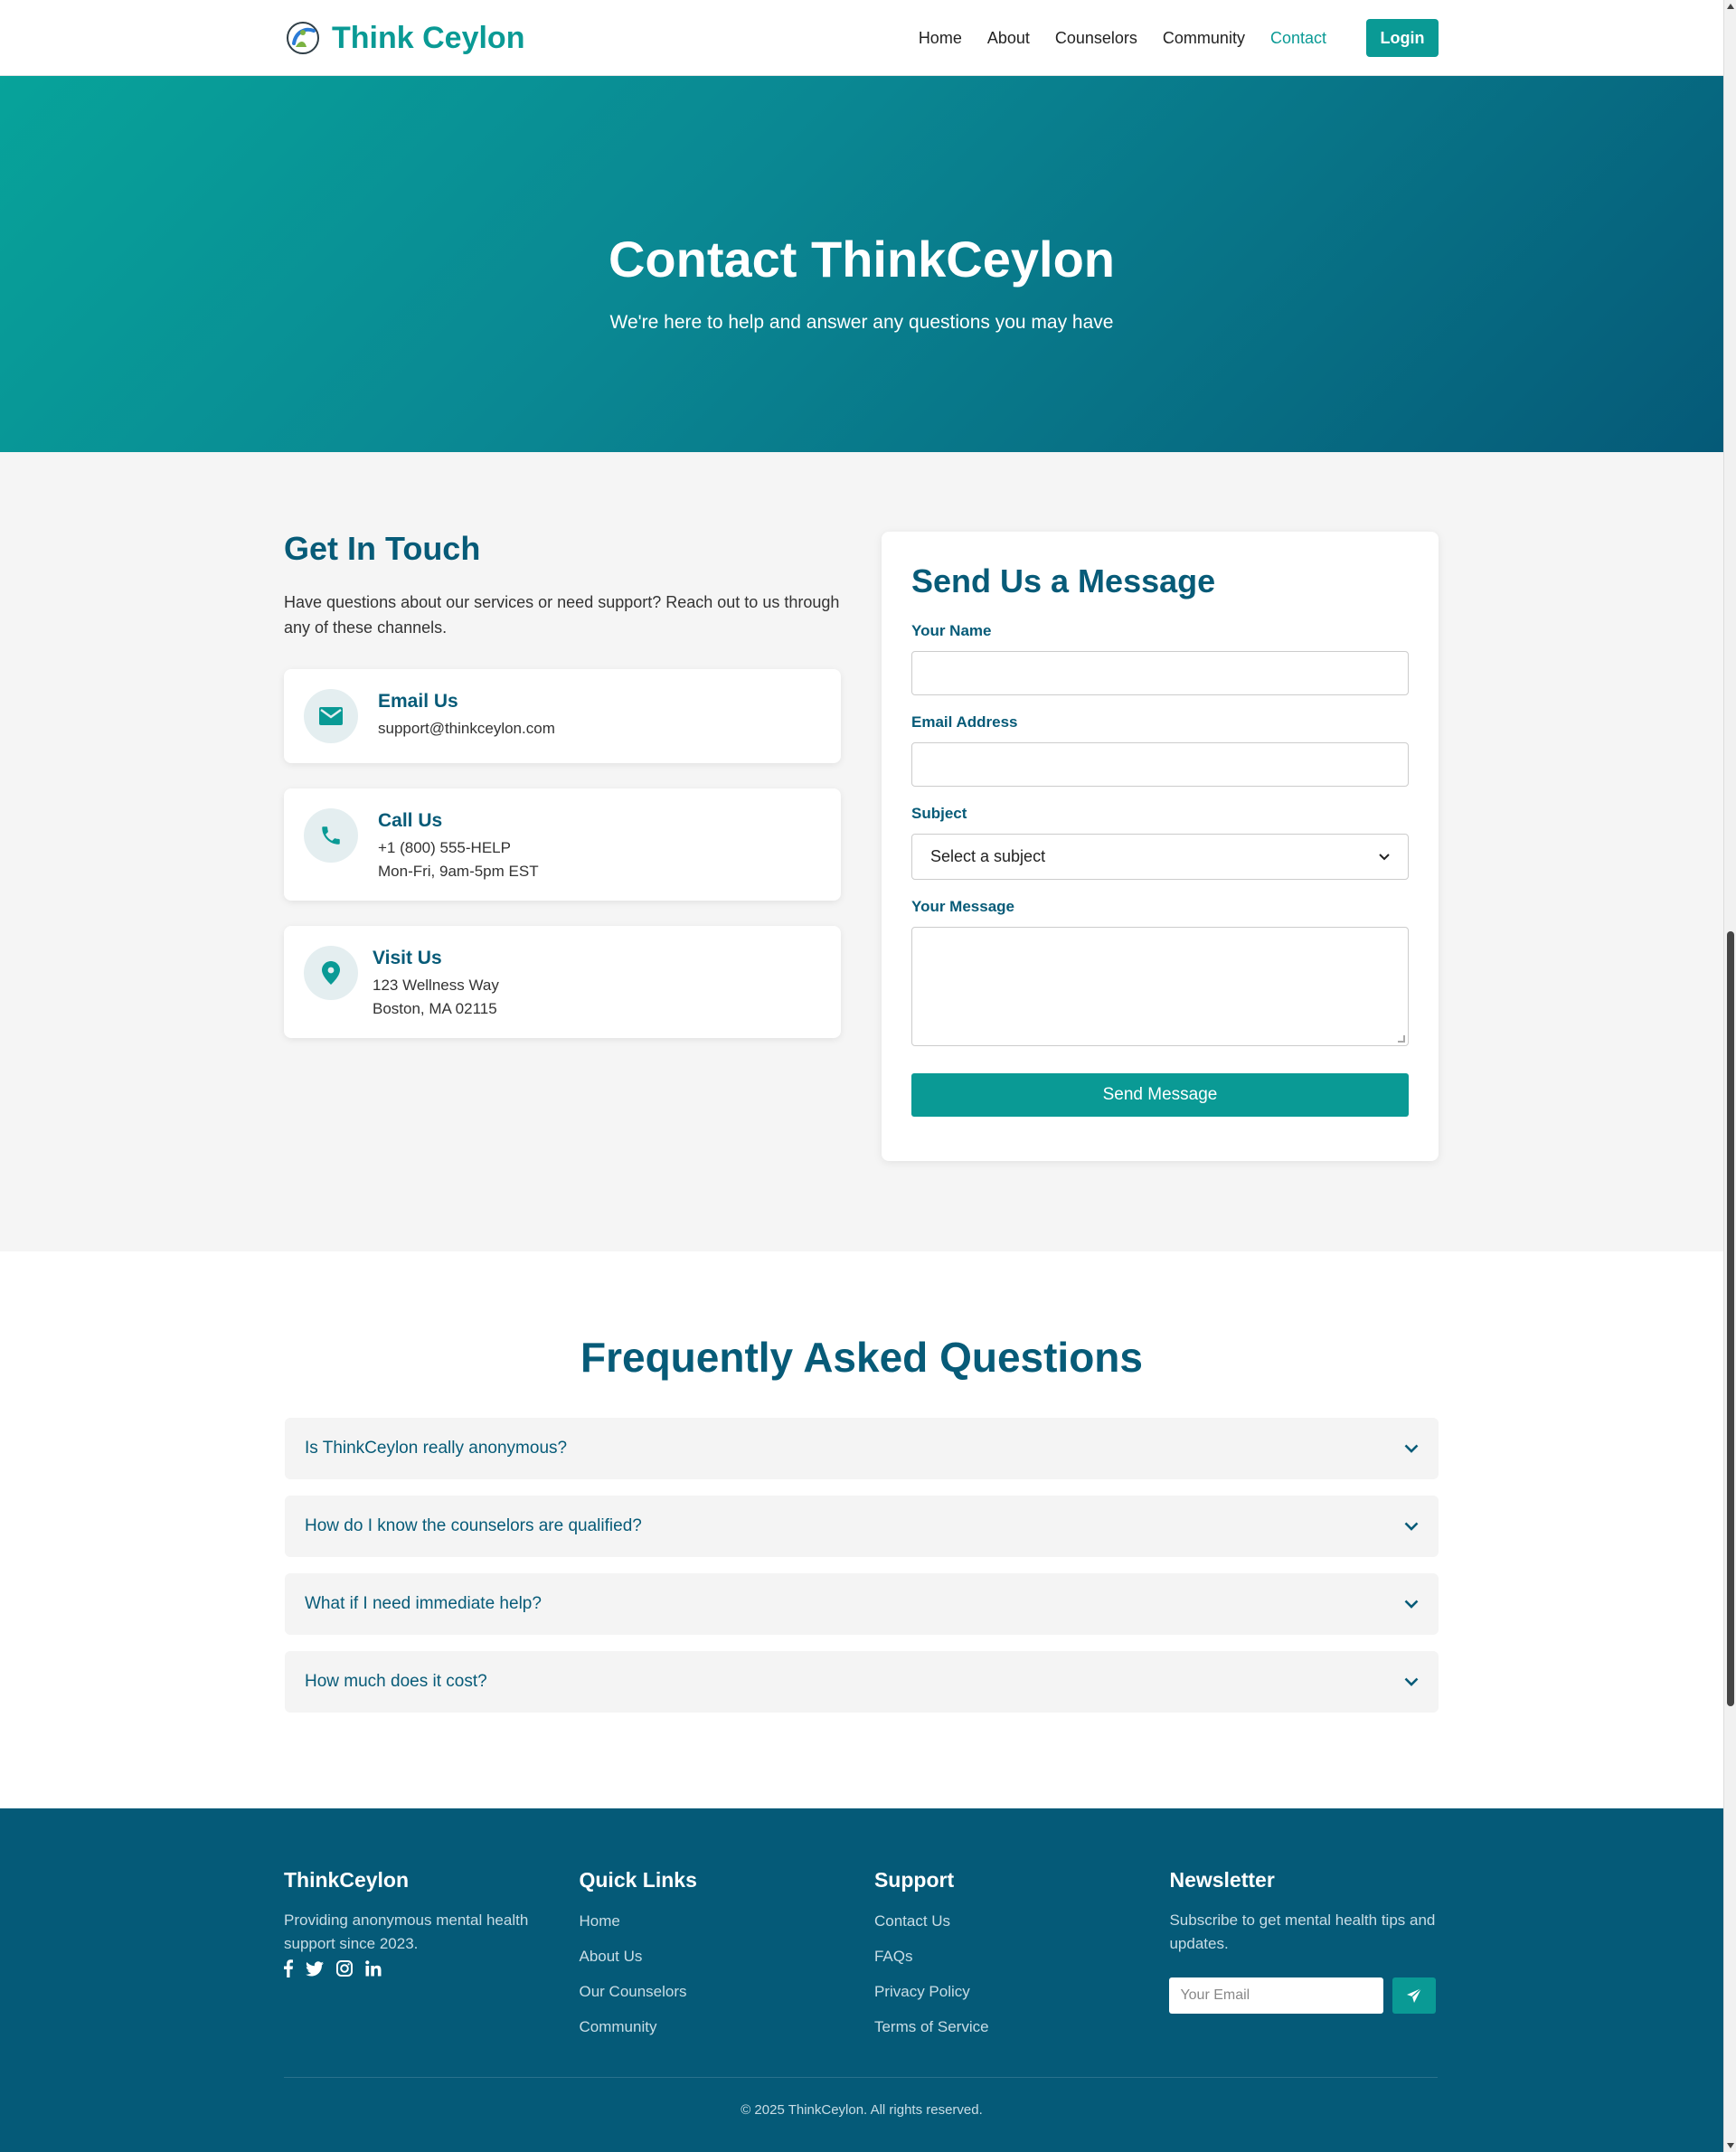  I want to click on quick-links-title: Quick Links, so click(638, 1880).